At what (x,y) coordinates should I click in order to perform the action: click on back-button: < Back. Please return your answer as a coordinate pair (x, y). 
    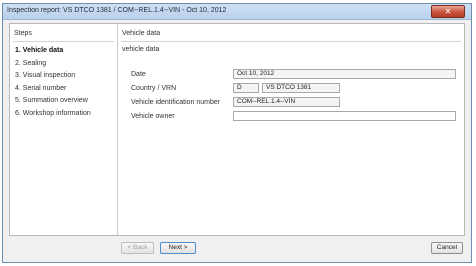
    Looking at the image, I should click on (137, 248).